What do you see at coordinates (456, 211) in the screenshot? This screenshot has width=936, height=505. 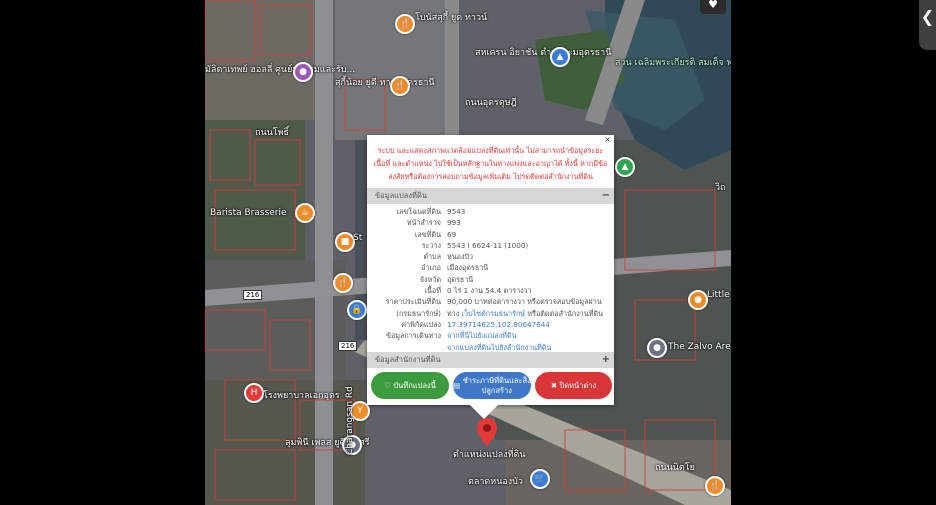 I see `row-value: 9543` at bounding box center [456, 211].